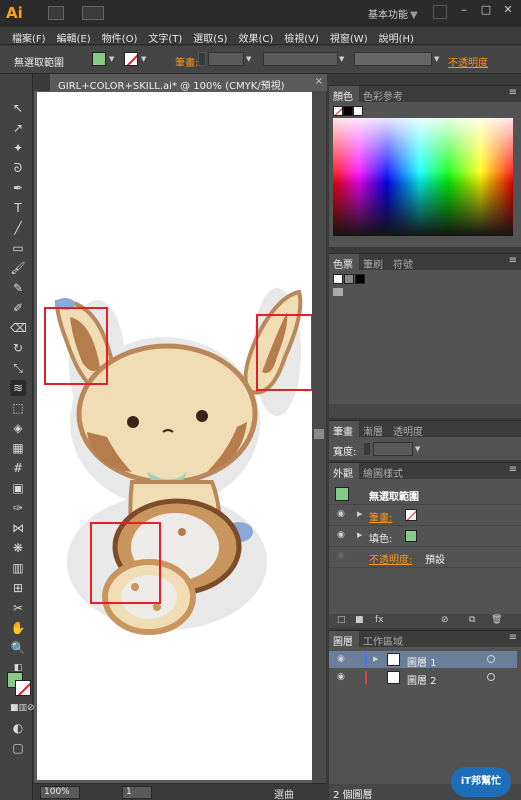 This screenshot has height=800, width=521. What do you see at coordinates (18, 328) in the screenshot?
I see `eraser-tool-icon: ⌫` at bounding box center [18, 328].